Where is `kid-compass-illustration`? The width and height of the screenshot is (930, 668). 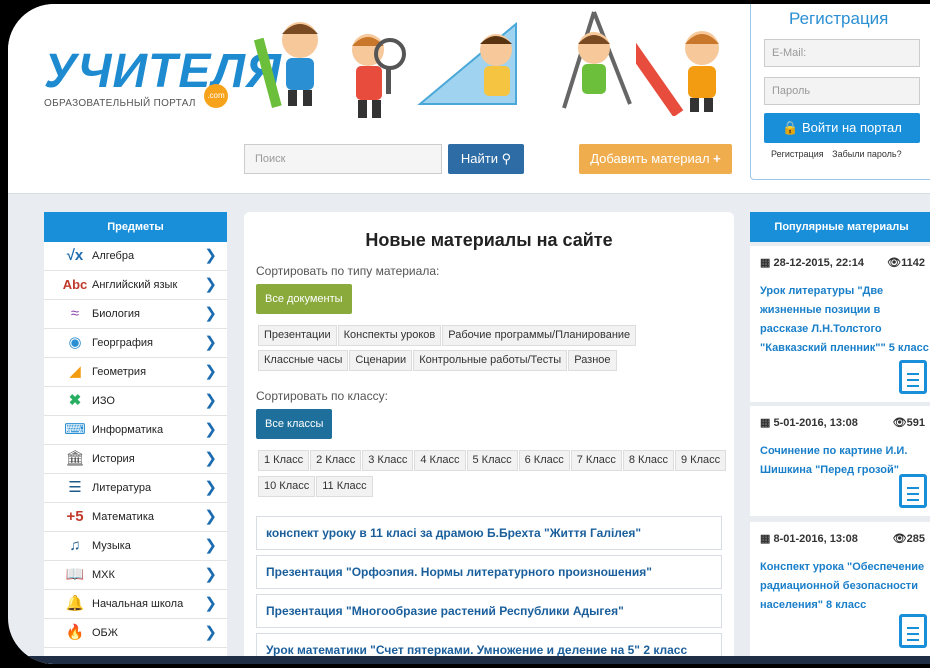
kid-compass-illustration is located at coordinates (597, 60).